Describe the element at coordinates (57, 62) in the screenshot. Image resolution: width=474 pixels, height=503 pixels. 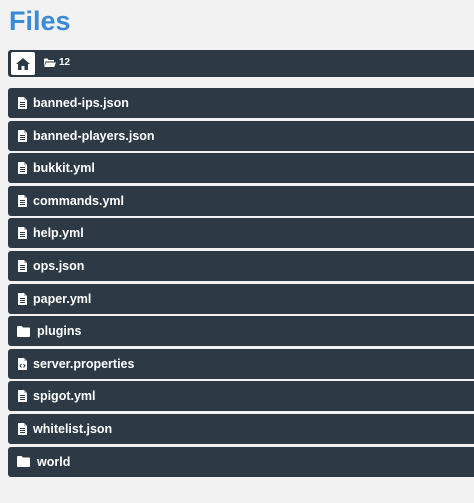
I see `item-count-badge: 12` at that location.